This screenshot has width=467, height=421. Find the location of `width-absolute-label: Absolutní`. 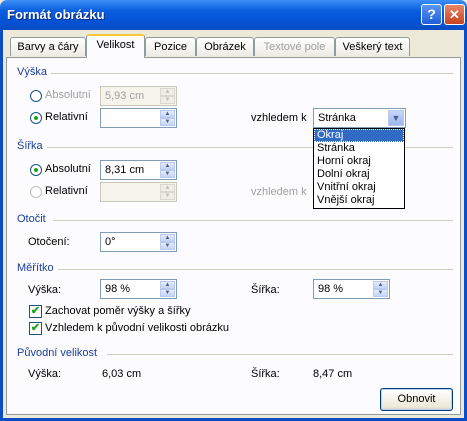

width-absolute-label: Absolutní is located at coordinates (68, 169).